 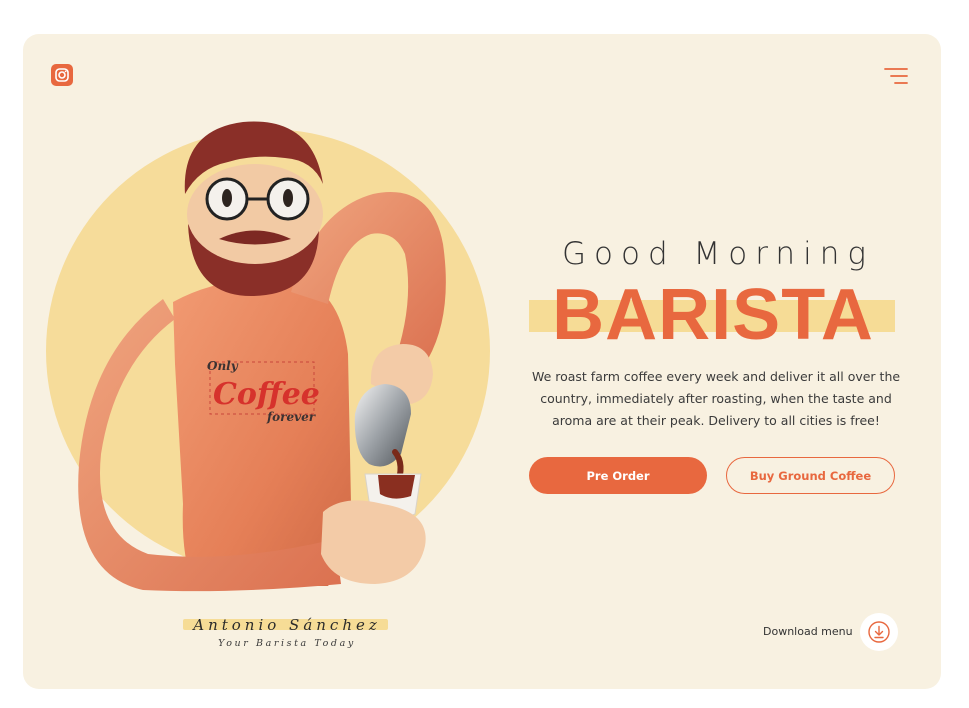 What do you see at coordinates (287, 625) in the screenshot?
I see `barista-name: Antonio Sánchez` at bounding box center [287, 625].